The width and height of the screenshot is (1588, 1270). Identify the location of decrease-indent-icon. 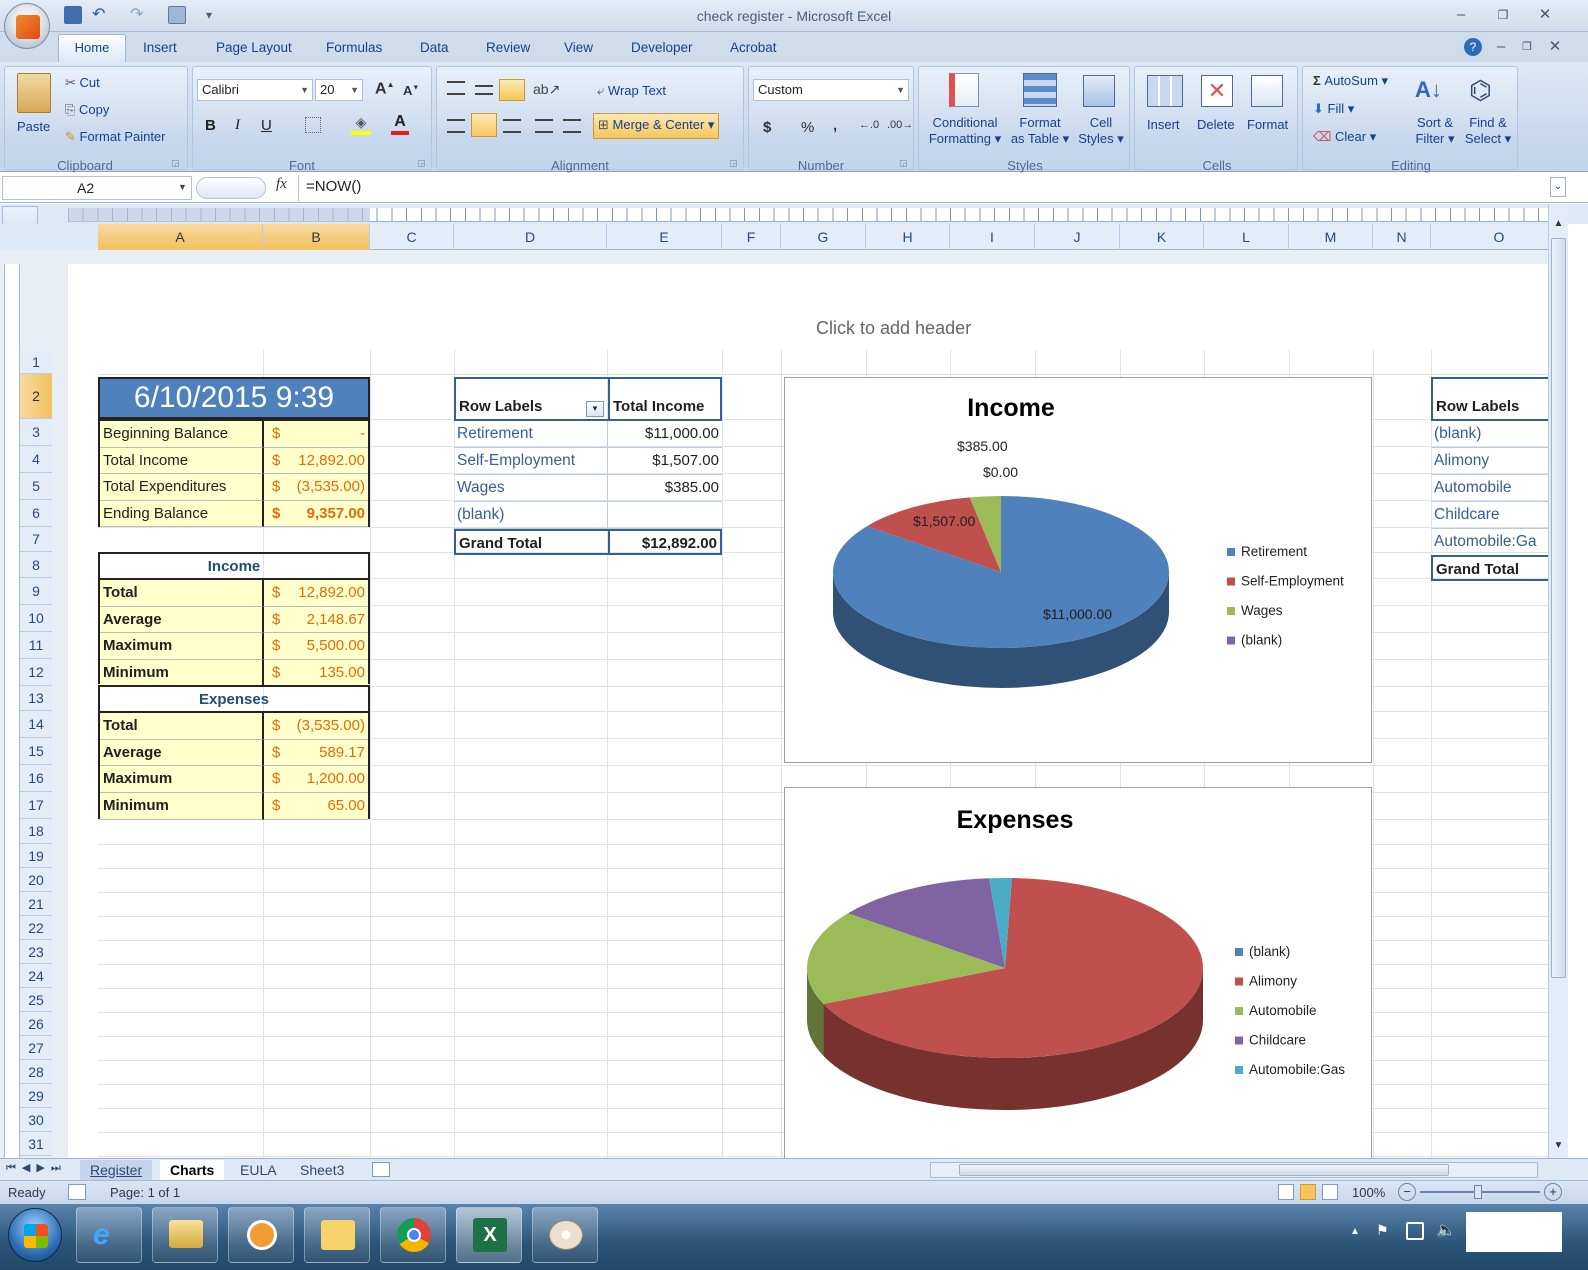
(544, 126).